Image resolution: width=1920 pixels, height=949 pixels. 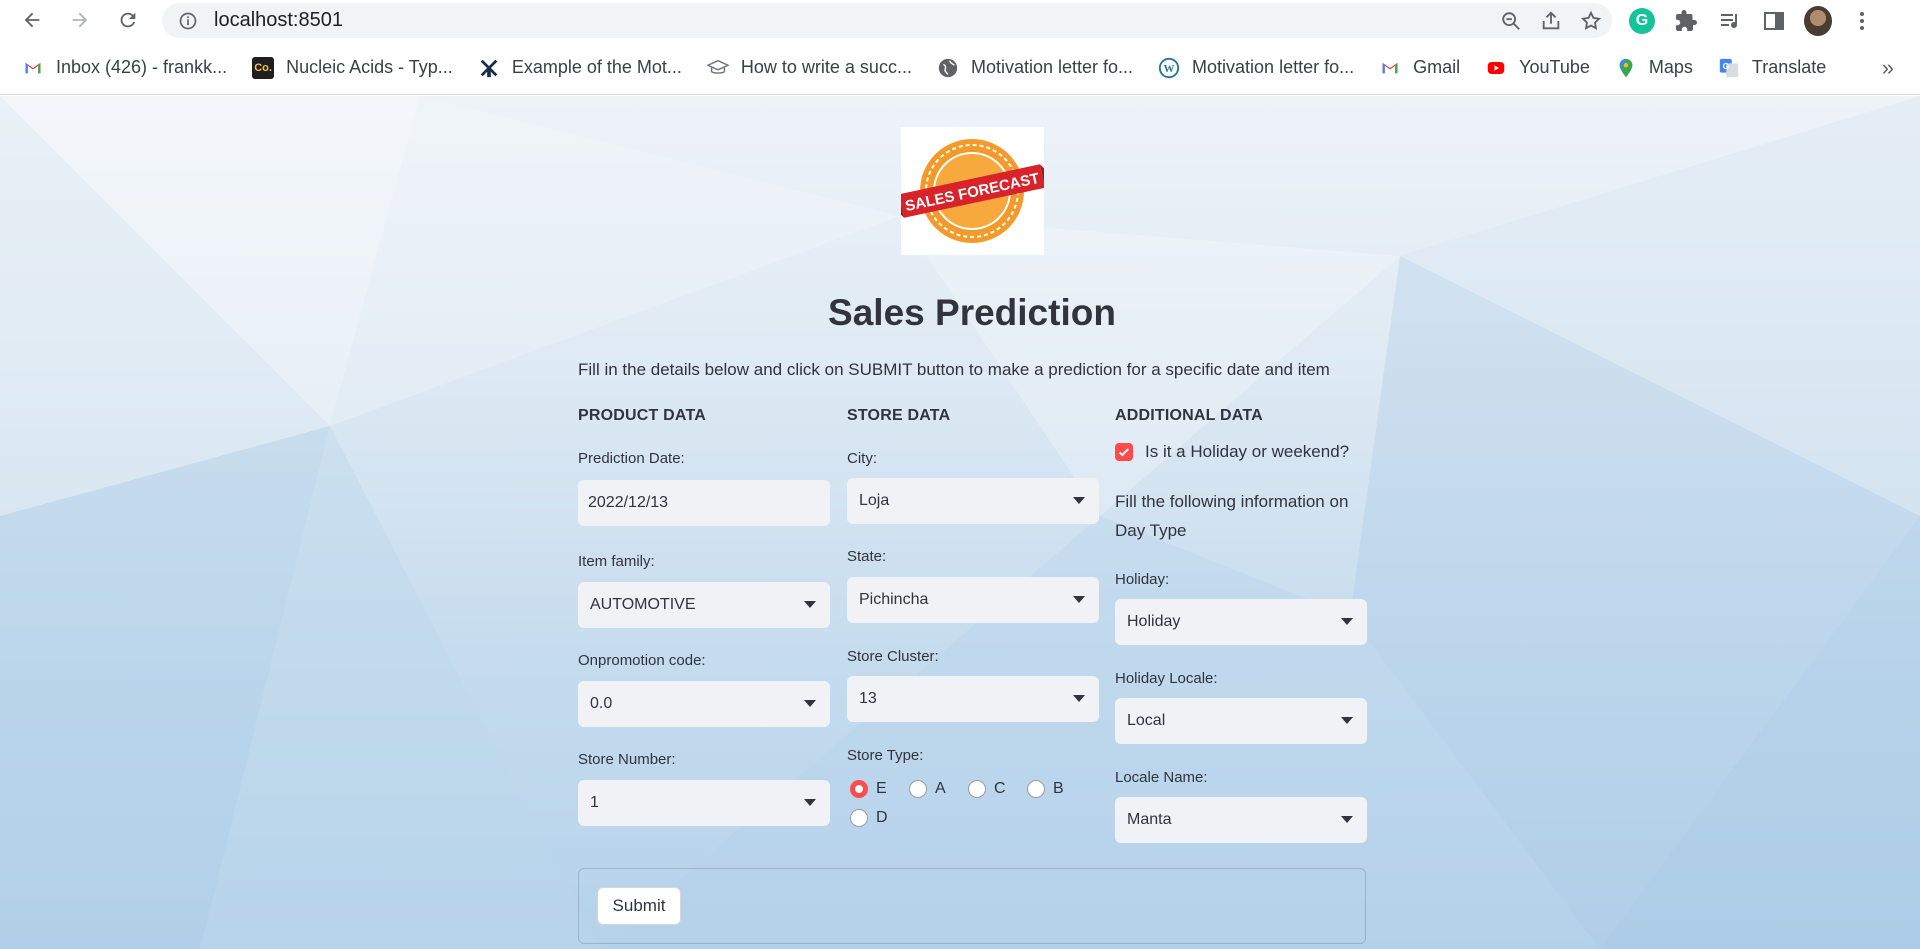 What do you see at coordinates (704, 503) in the screenshot?
I see `prediction-date-input: 2022/12/13` at bounding box center [704, 503].